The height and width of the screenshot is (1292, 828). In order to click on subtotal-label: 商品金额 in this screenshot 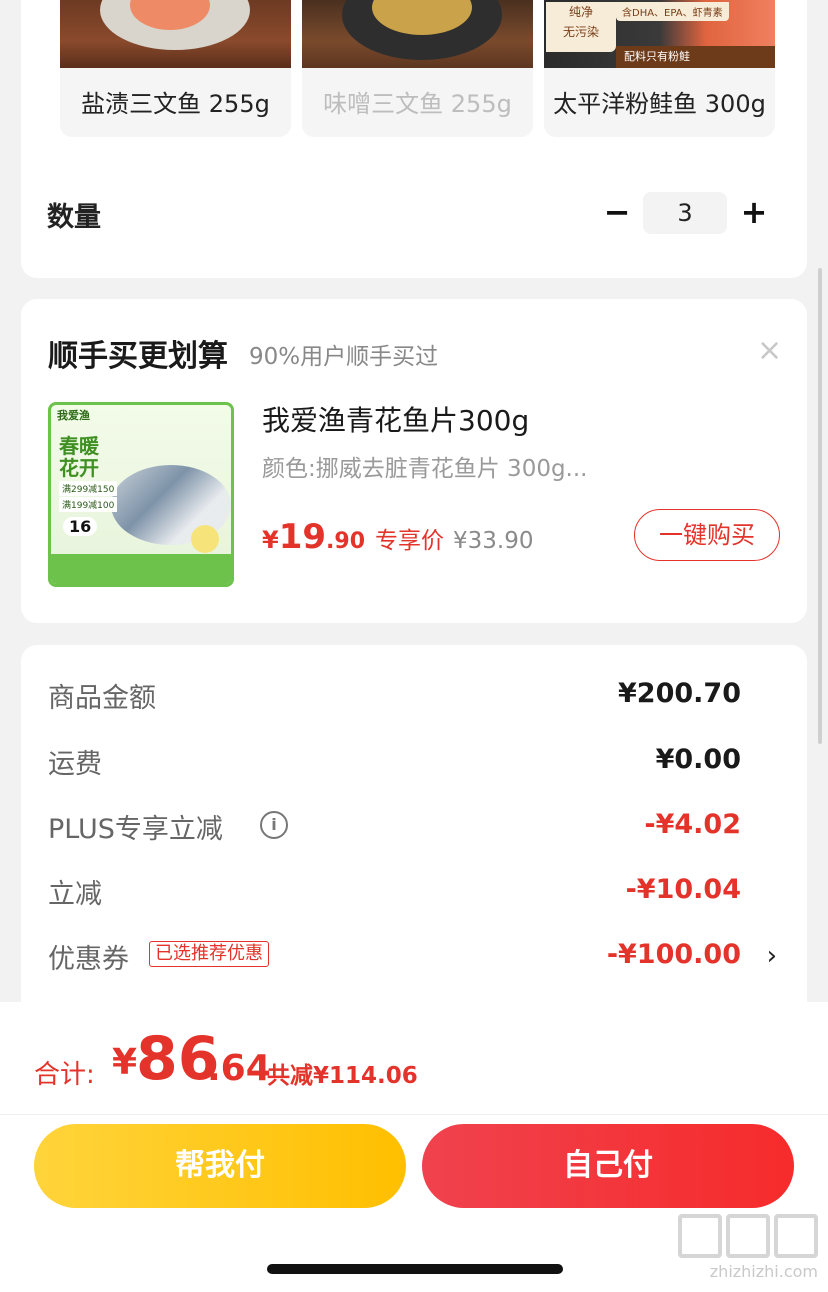, I will do `click(102, 698)`.